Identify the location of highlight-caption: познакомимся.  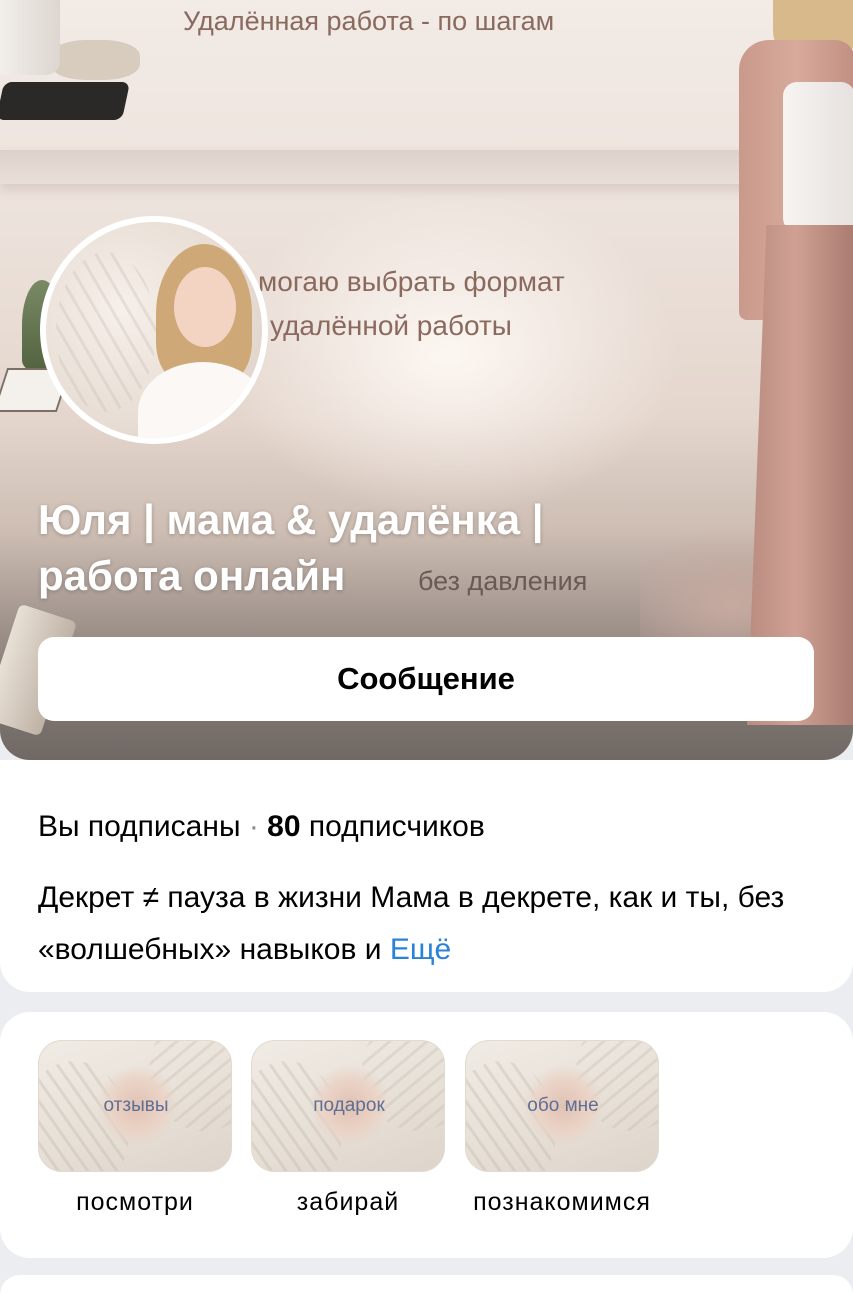
(562, 1202).